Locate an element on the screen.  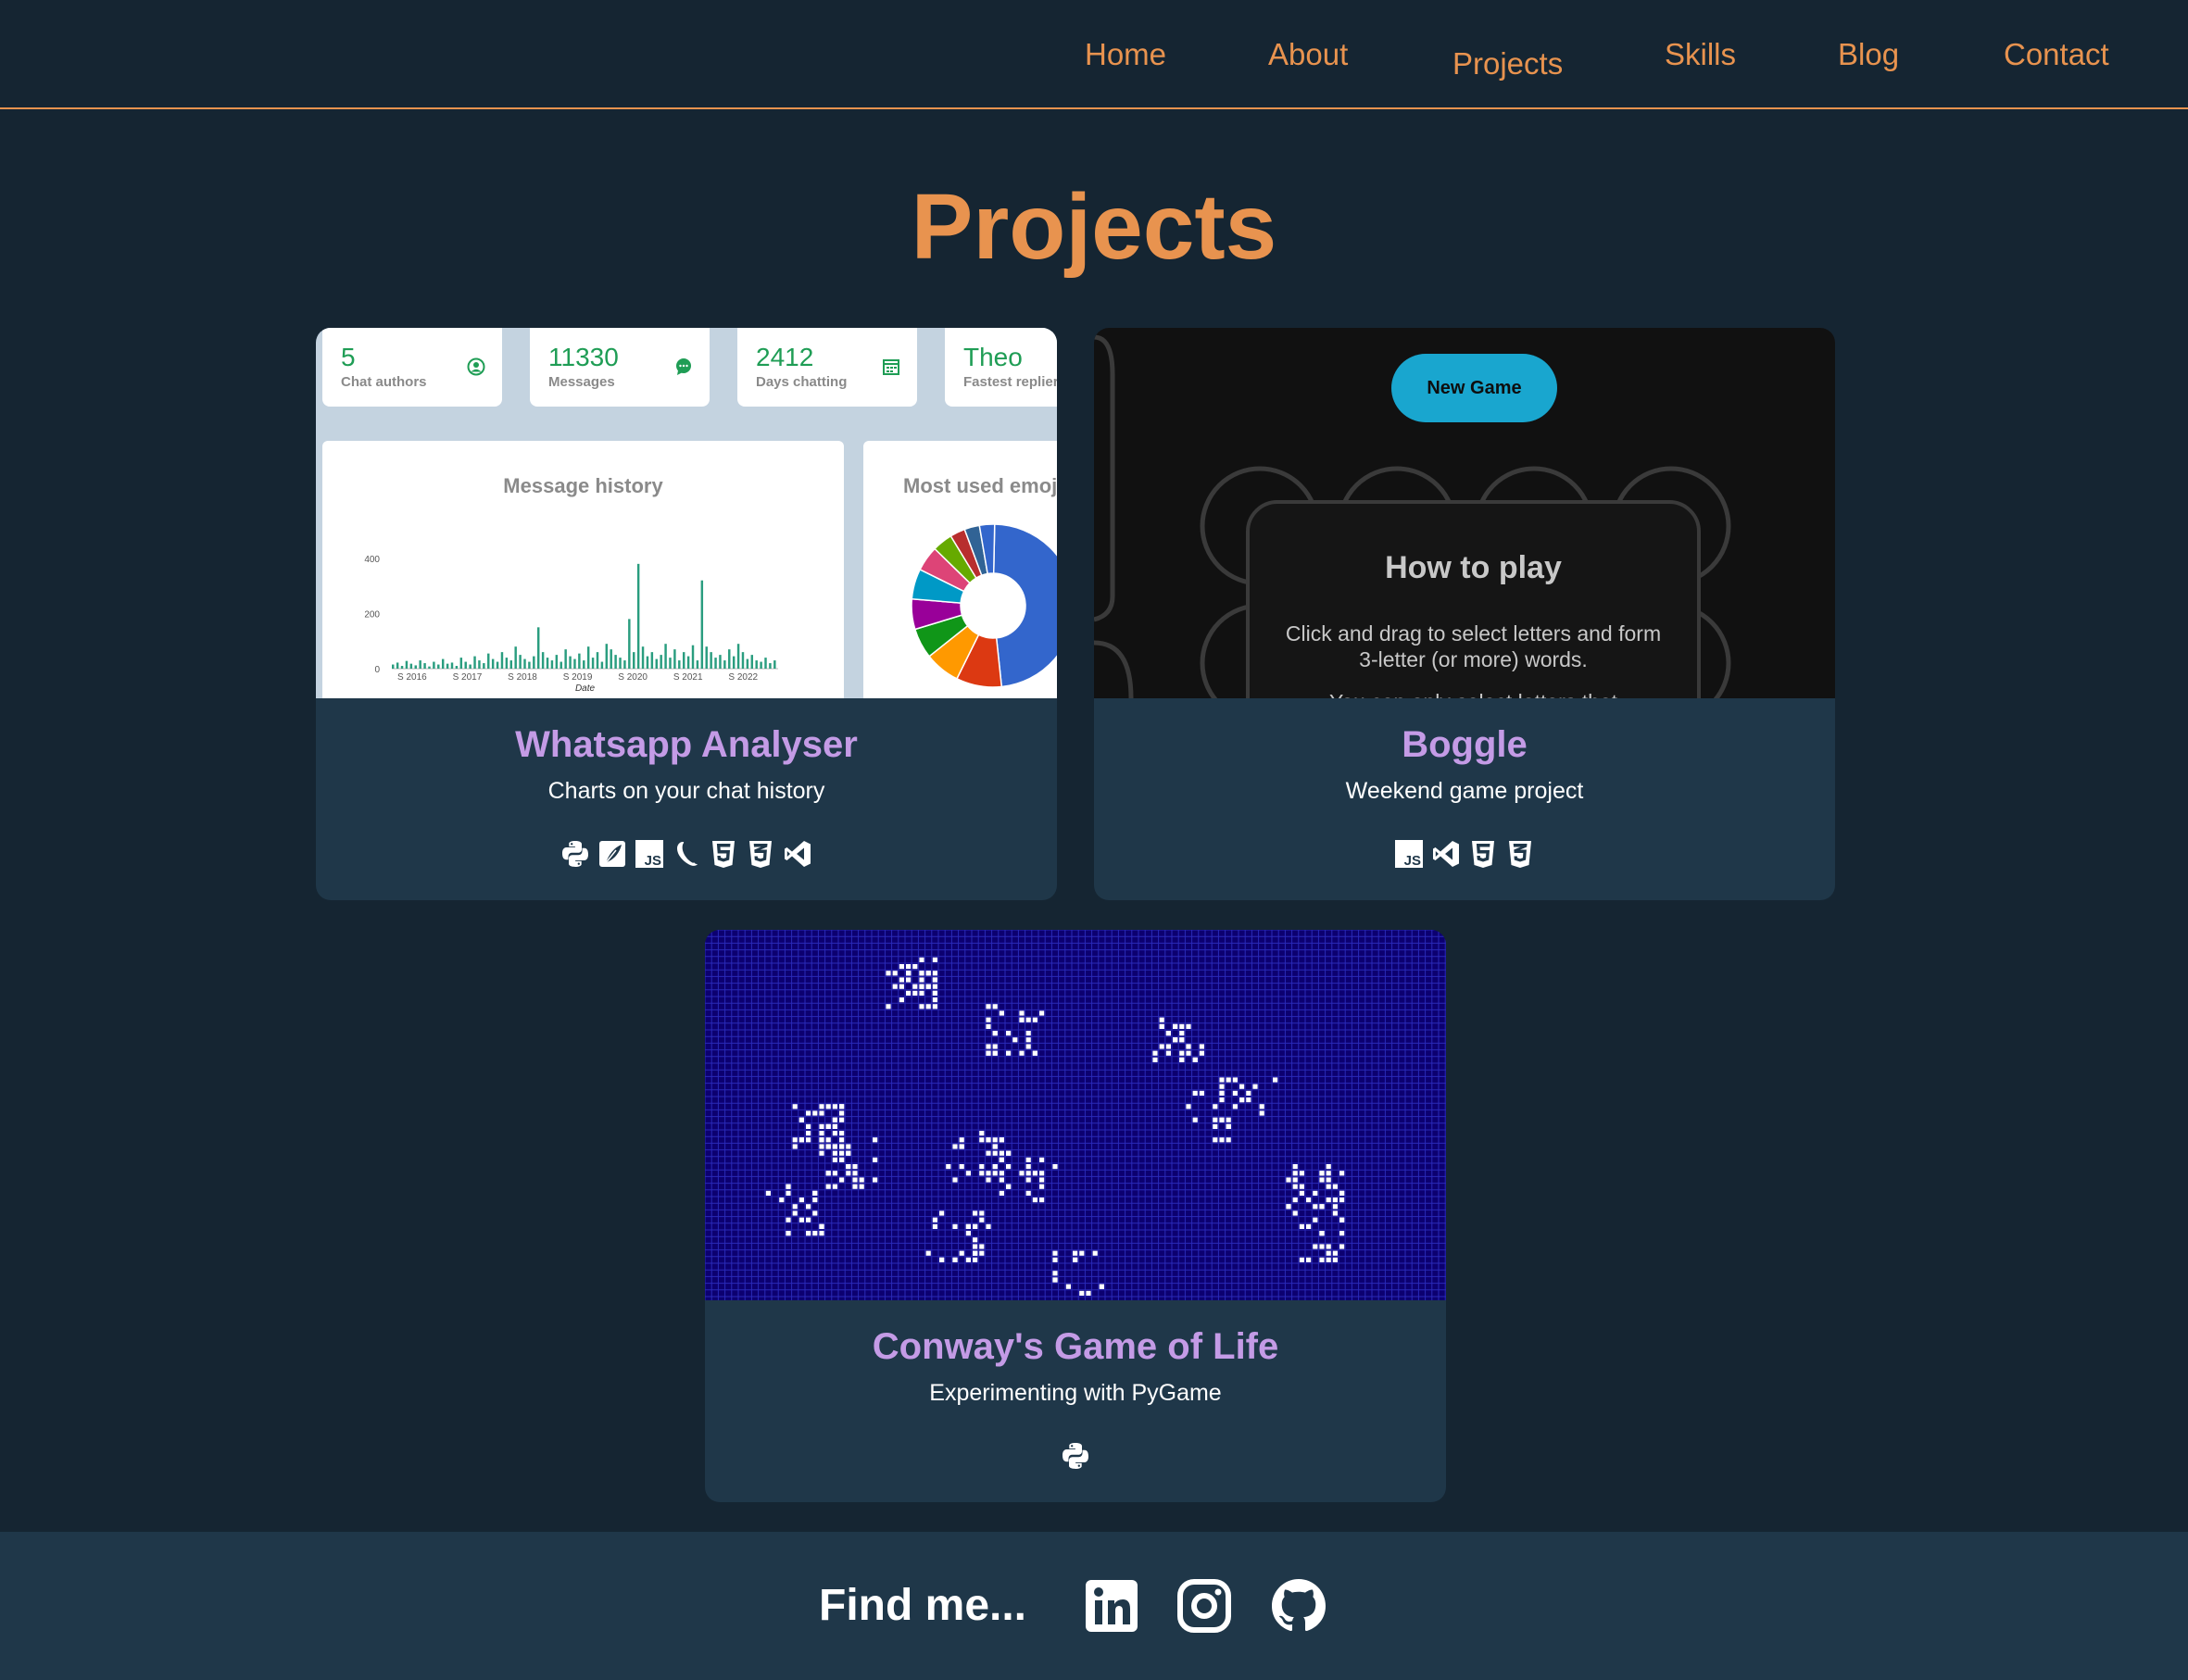
tech-icons is located at coordinates (1075, 1456).